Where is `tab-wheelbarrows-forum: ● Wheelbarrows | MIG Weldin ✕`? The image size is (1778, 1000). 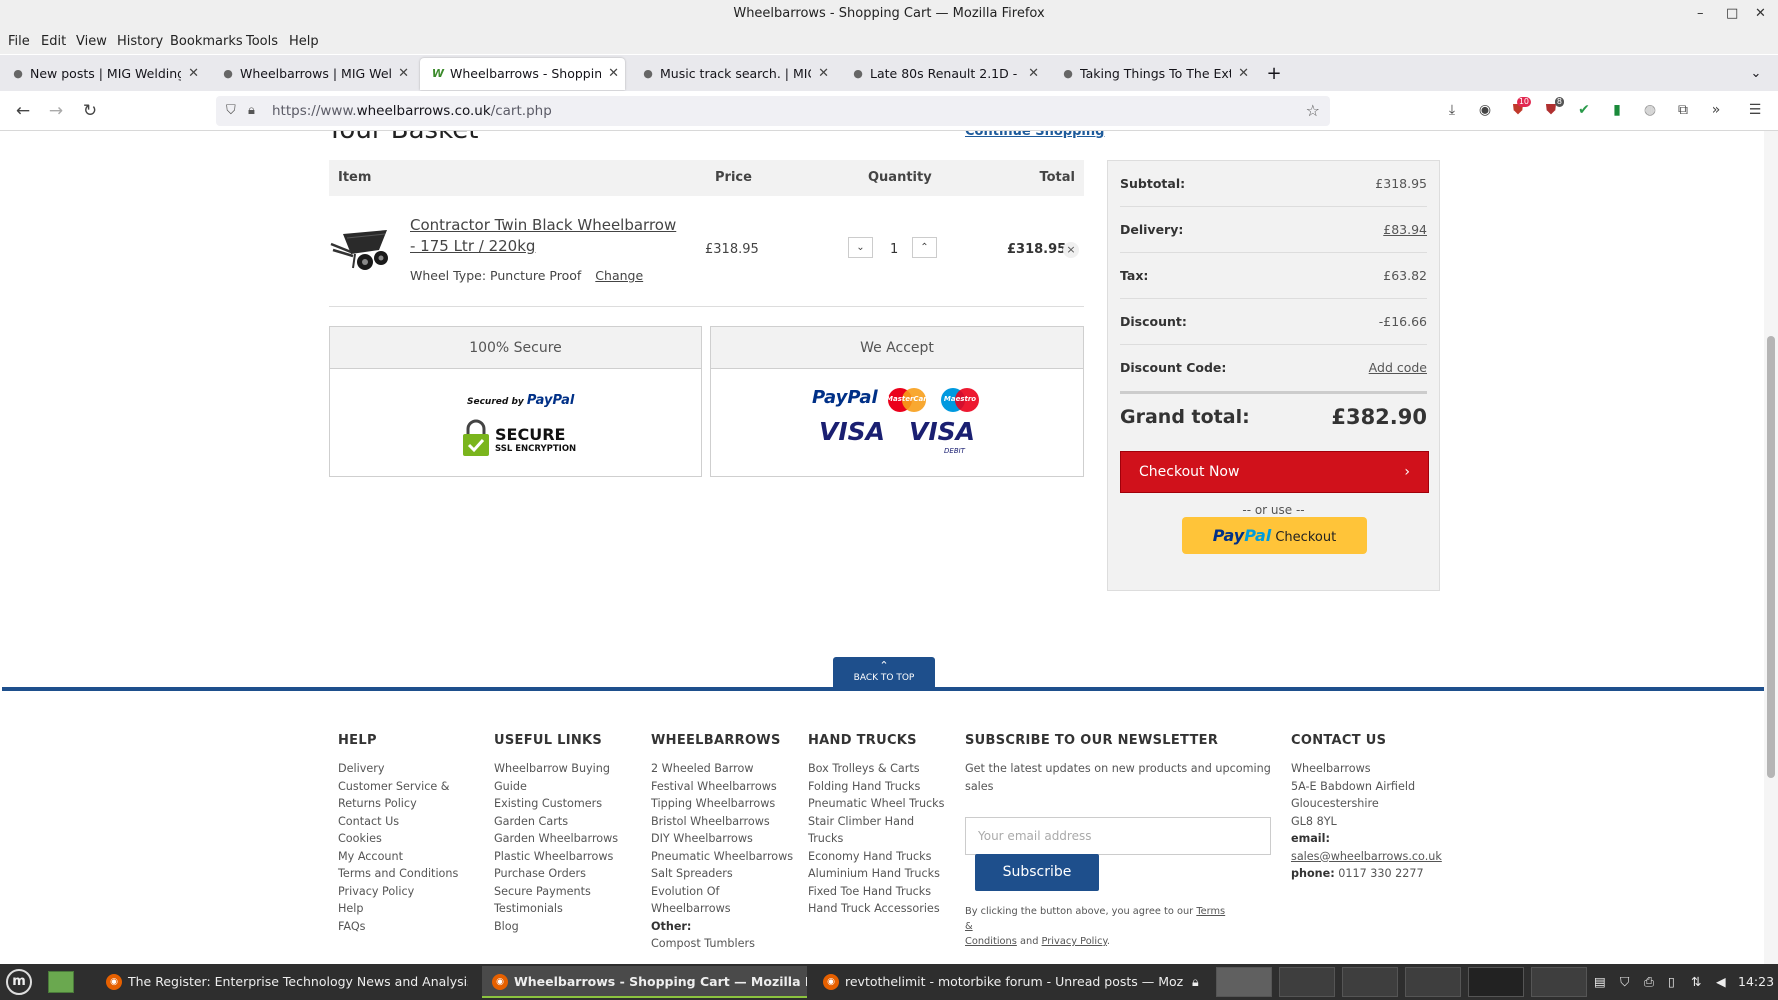
tab-wheelbarrows-forum: ● Wheelbarrows | MIG Weldin ✕ is located at coordinates (312, 74).